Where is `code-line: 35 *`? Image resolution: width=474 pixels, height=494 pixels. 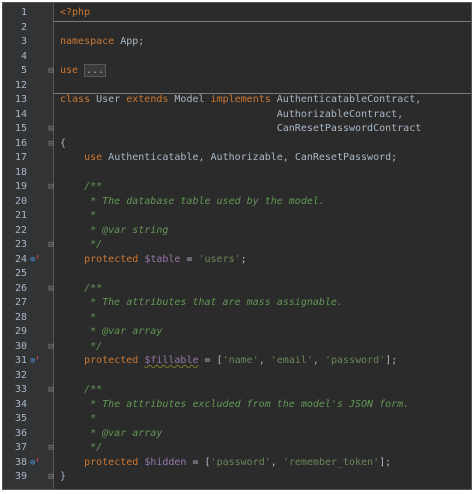
code-line: 35 * is located at coordinates (237, 419).